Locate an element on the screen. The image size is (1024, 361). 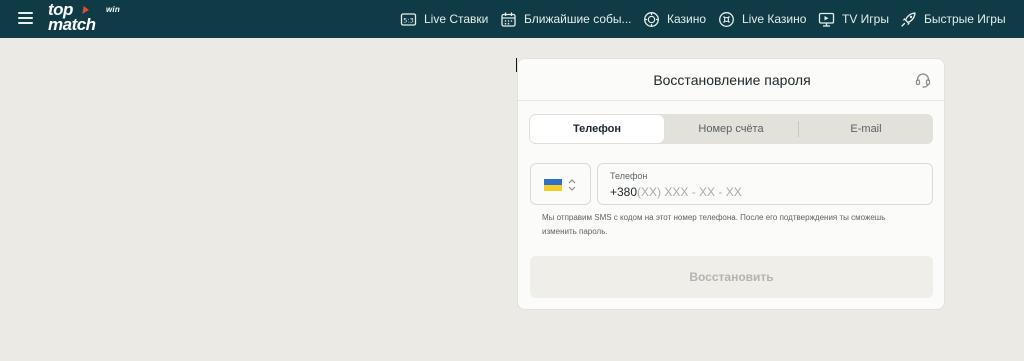
nav-label: Live Казино is located at coordinates (774, 19).